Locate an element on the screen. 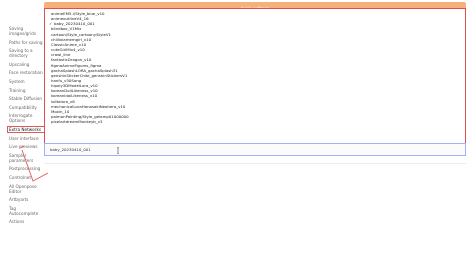 This screenshot has width=474, height=253. sidebar-item: System is located at coordinates (26, 81).